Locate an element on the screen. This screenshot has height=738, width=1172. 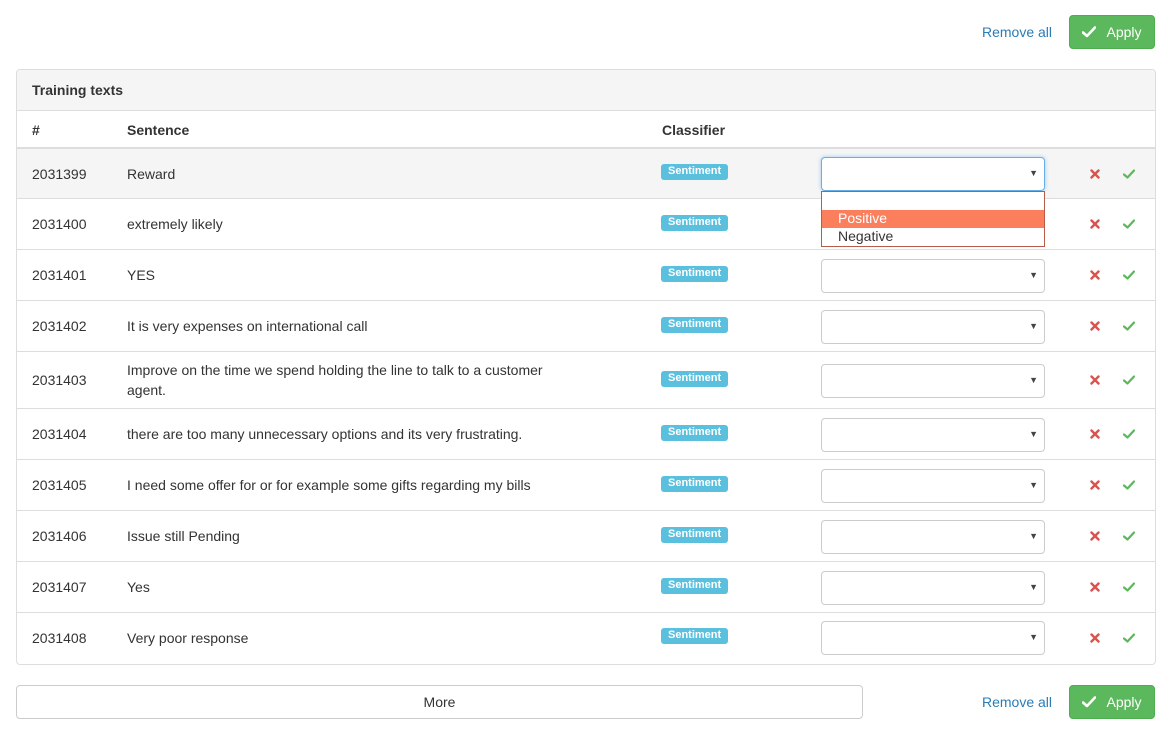
remove-all-link: Remove all is located at coordinates (1017, 32).